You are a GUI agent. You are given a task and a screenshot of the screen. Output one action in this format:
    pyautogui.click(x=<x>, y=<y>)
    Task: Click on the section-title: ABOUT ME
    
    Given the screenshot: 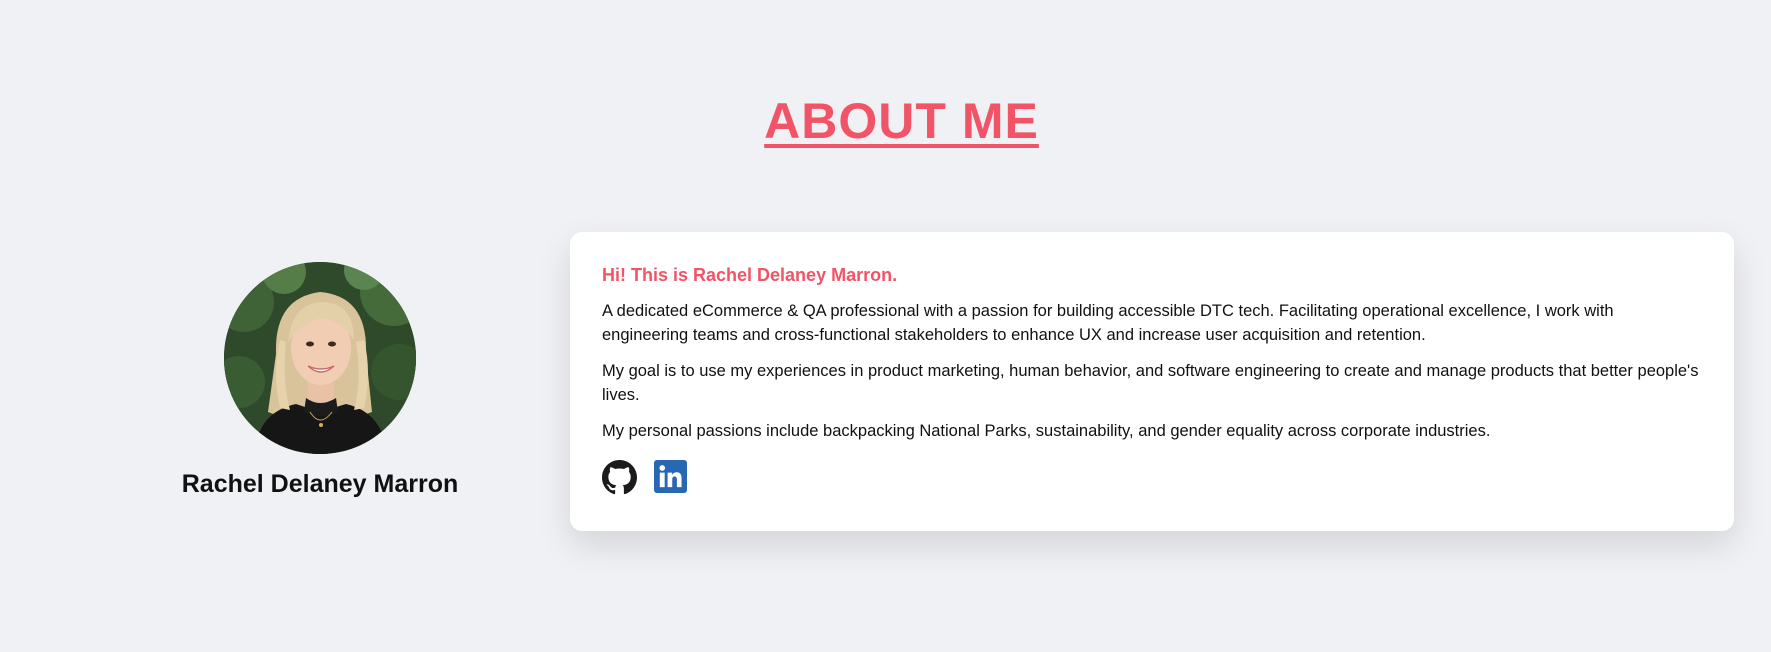 What is the action you would take?
    pyautogui.click(x=901, y=121)
    